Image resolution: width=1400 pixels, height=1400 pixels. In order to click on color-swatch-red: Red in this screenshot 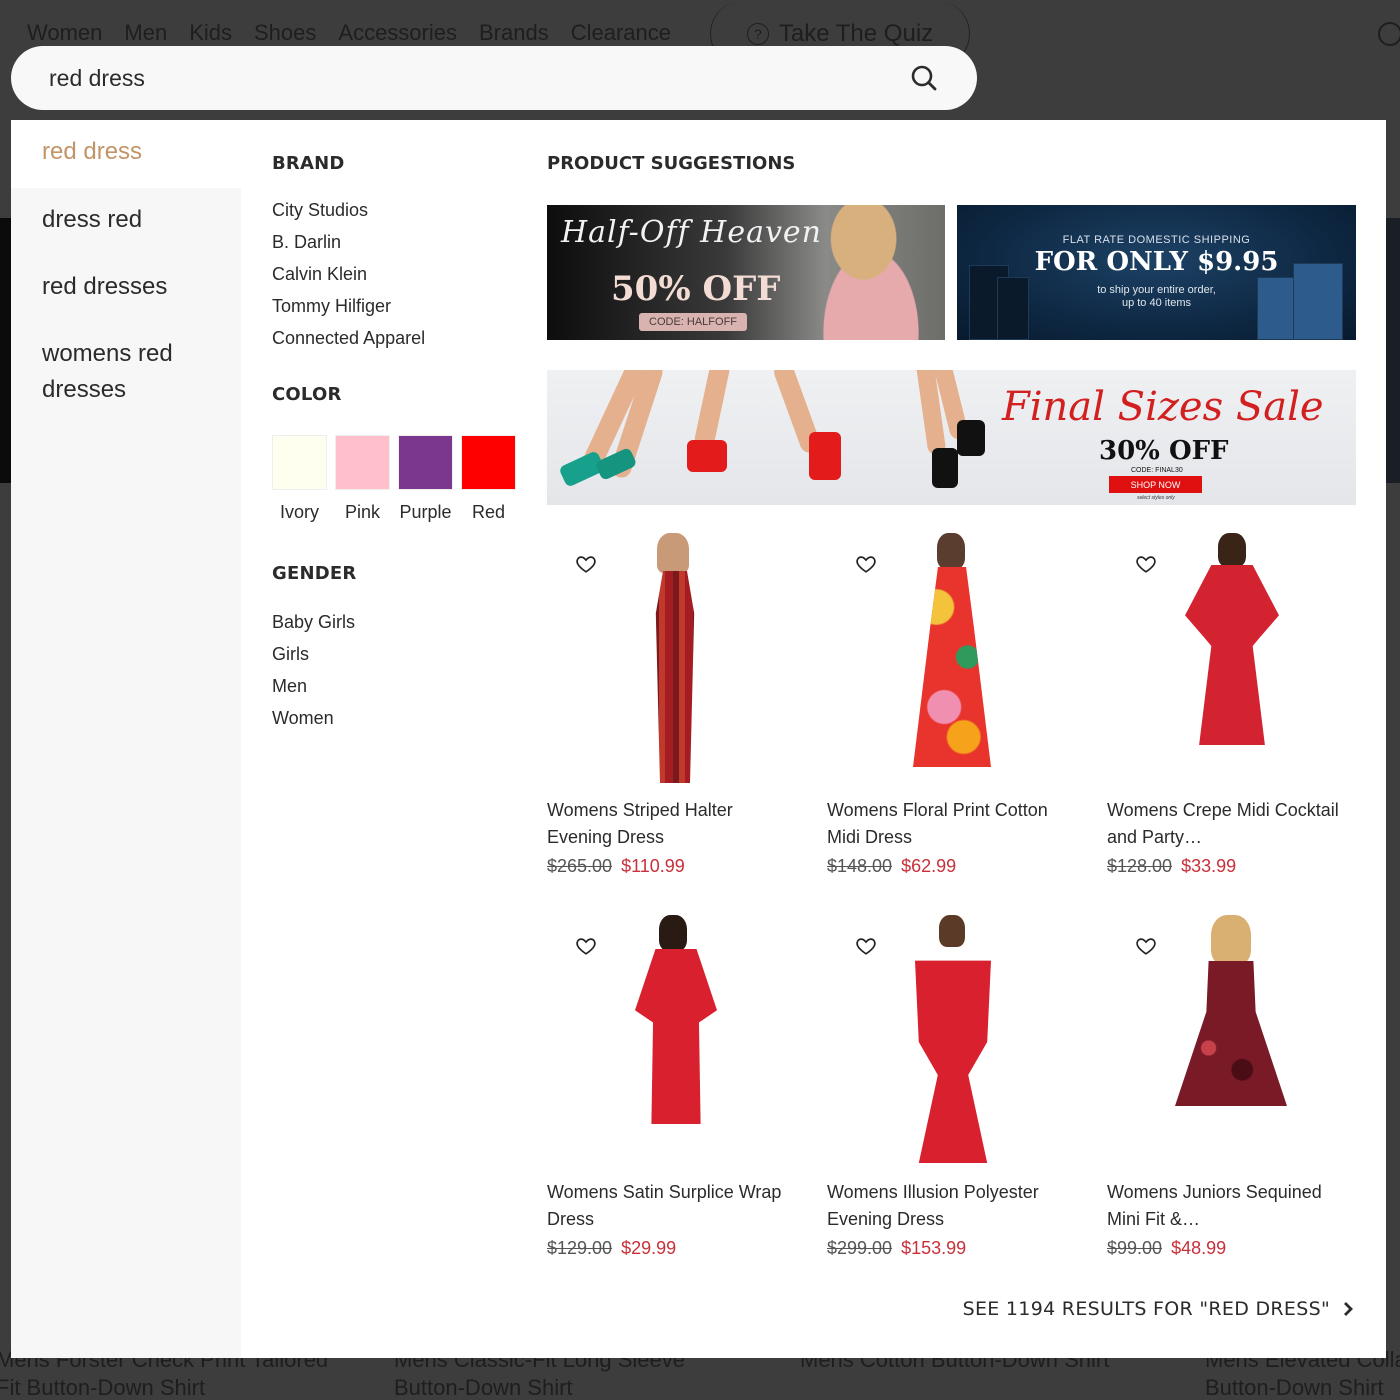, I will do `click(488, 479)`.